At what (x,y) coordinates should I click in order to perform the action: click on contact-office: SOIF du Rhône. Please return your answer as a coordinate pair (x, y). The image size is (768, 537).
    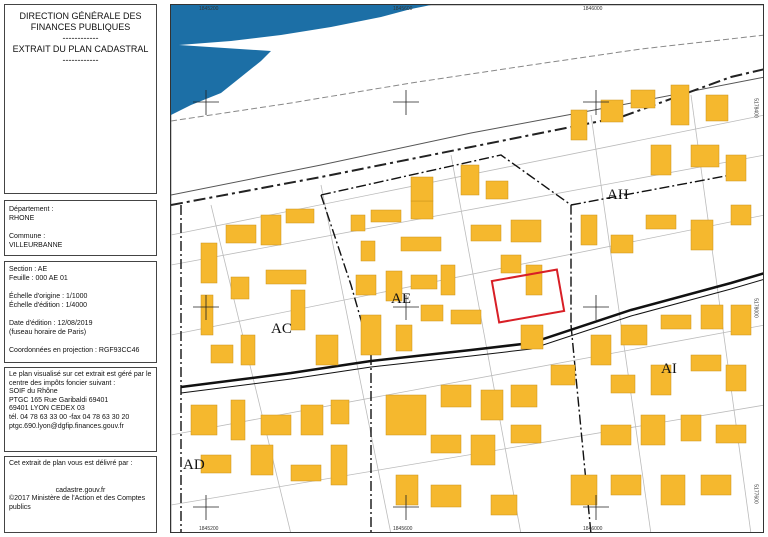
    Looking at the image, I should click on (33, 392).